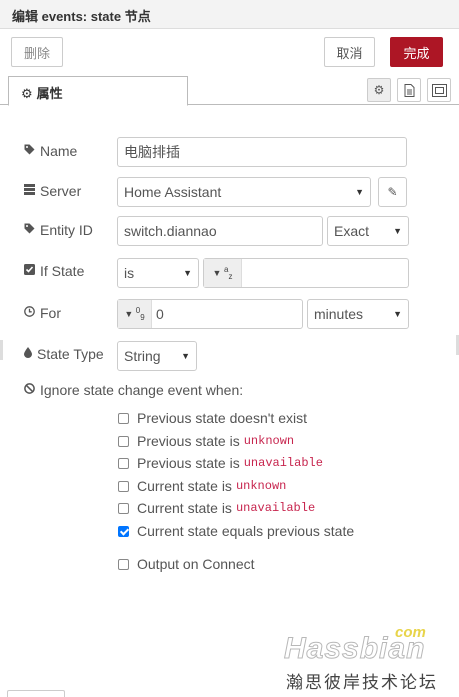  Describe the element at coordinates (186, 564) in the screenshot. I see `output-on-connect-option: Output on Connect` at that location.